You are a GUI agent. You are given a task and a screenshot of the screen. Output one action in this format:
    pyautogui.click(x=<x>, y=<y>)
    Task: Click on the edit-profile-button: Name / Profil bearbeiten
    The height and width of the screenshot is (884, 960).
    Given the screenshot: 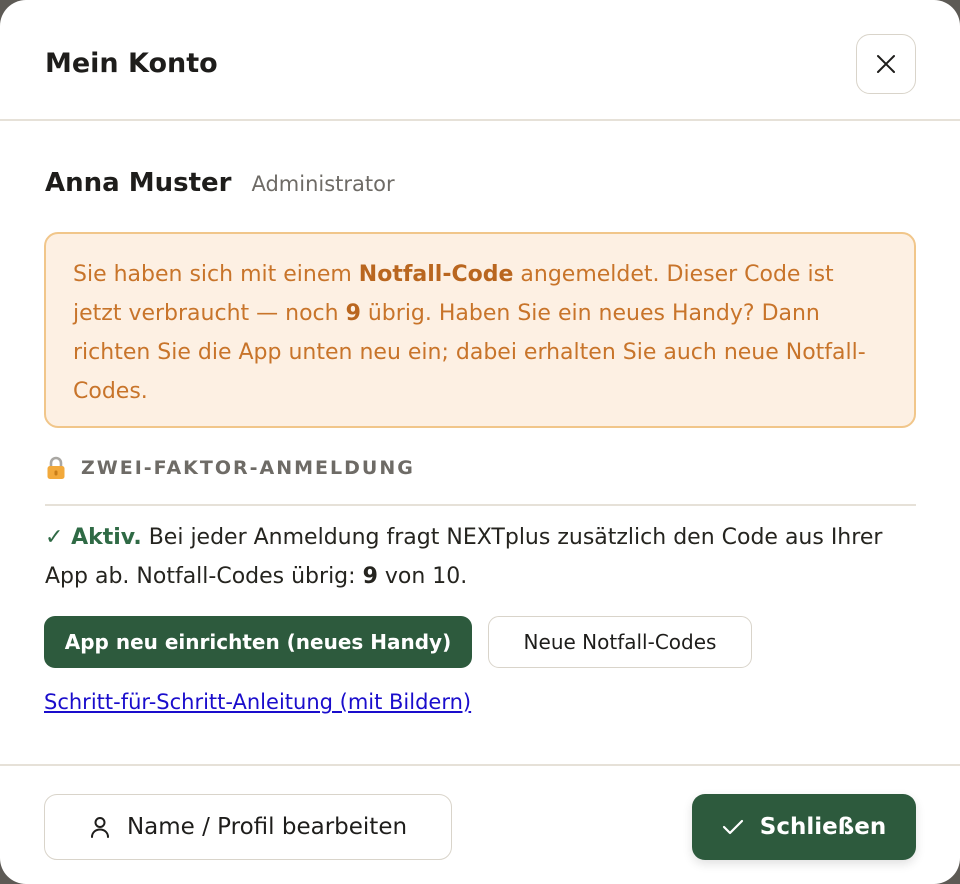 What is the action you would take?
    pyautogui.click(x=248, y=827)
    